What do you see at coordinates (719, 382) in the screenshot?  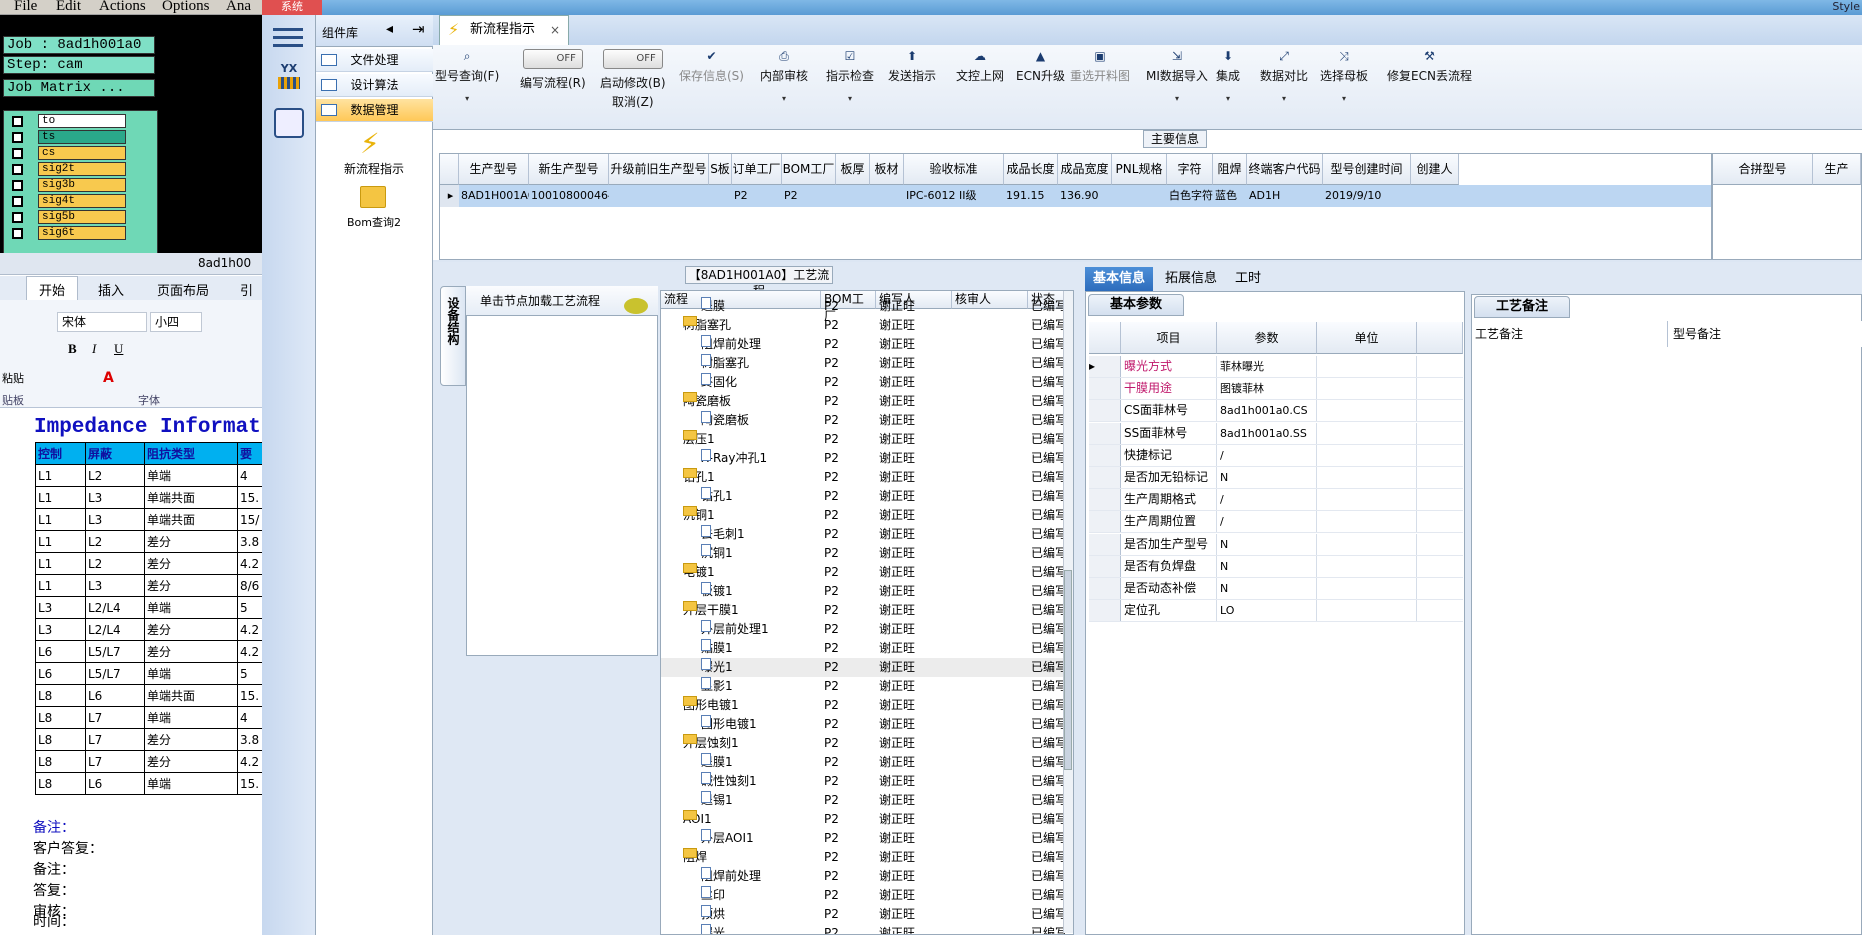 I see `tree-node: 终固化` at bounding box center [719, 382].